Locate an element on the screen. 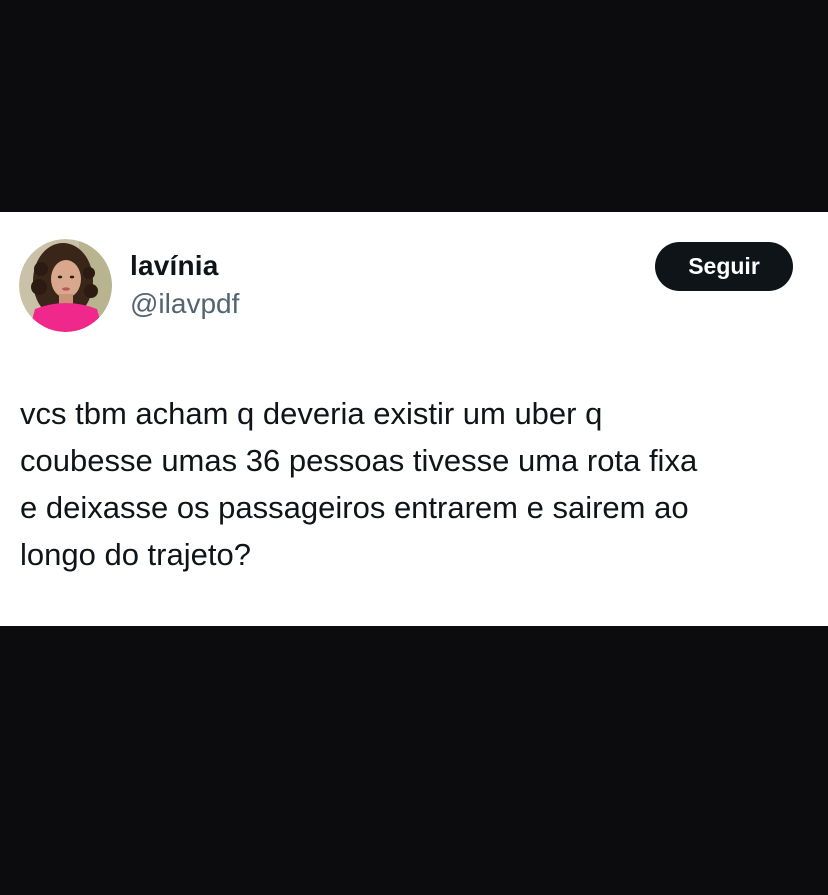 The width and height of the screenshot is (828, 895). tweet-text-line: longo do trajeto? is located at coordinates (135, 554).